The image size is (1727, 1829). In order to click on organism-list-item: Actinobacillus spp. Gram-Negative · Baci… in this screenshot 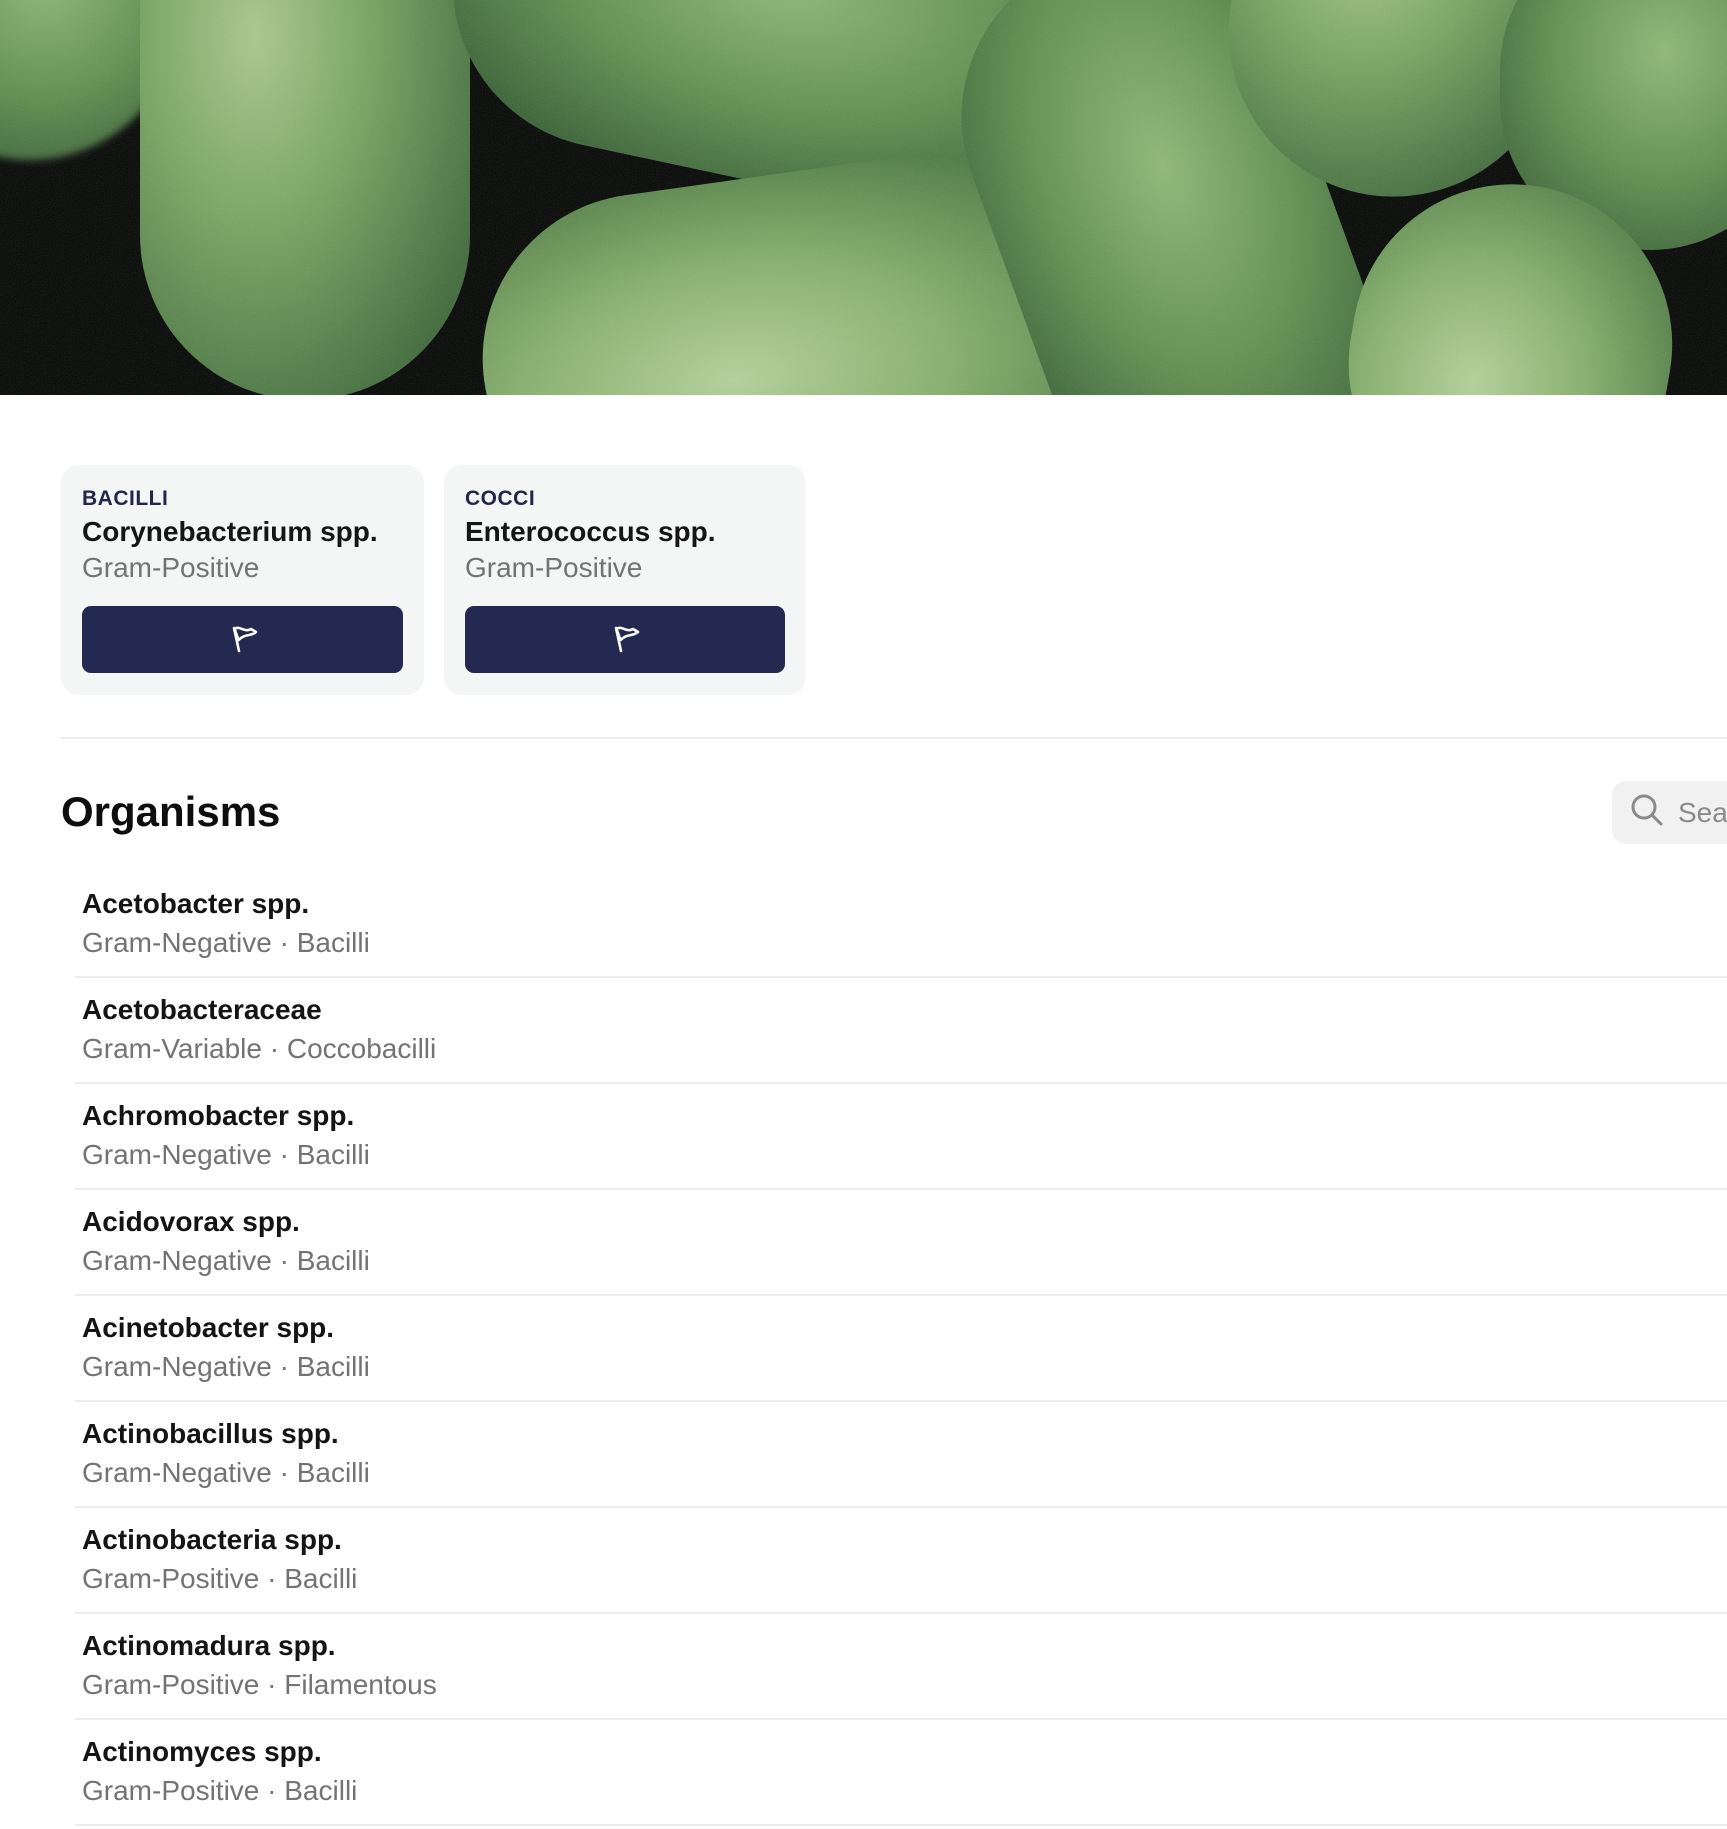, I will do `click(901, 1455)`.